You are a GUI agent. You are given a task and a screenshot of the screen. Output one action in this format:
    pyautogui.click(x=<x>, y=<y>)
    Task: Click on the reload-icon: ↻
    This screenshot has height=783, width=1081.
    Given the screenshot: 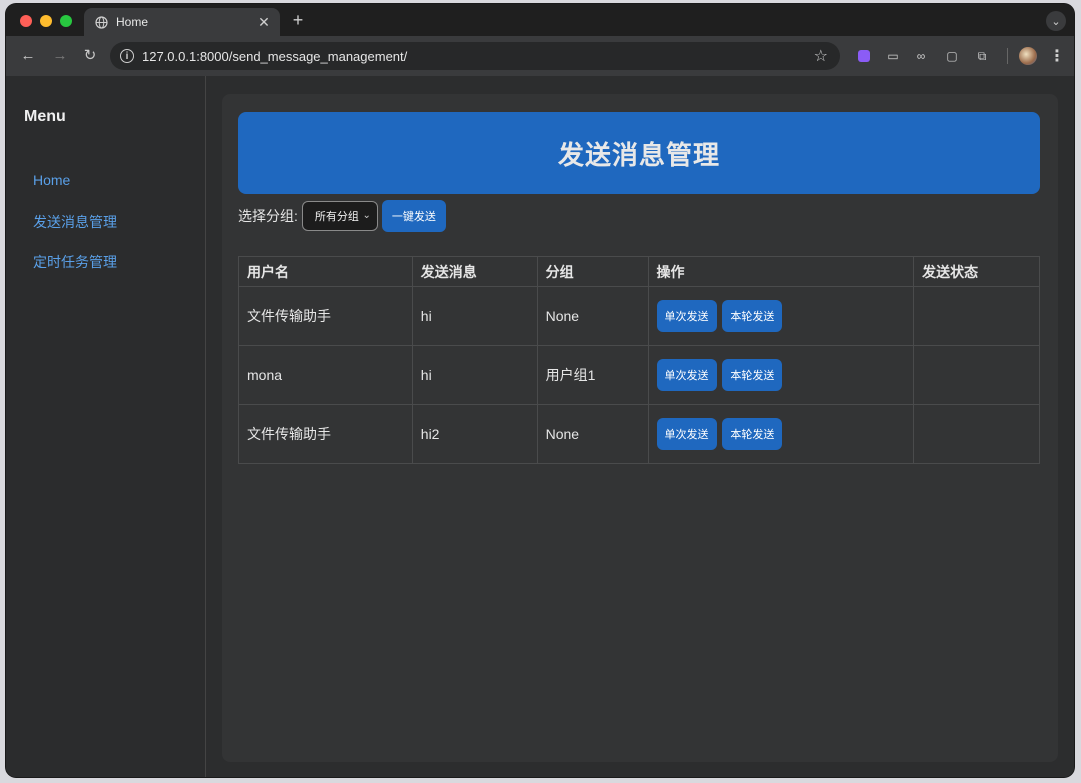 What is the action you would take?
    pyautogui.click(x=90, y=56)
    